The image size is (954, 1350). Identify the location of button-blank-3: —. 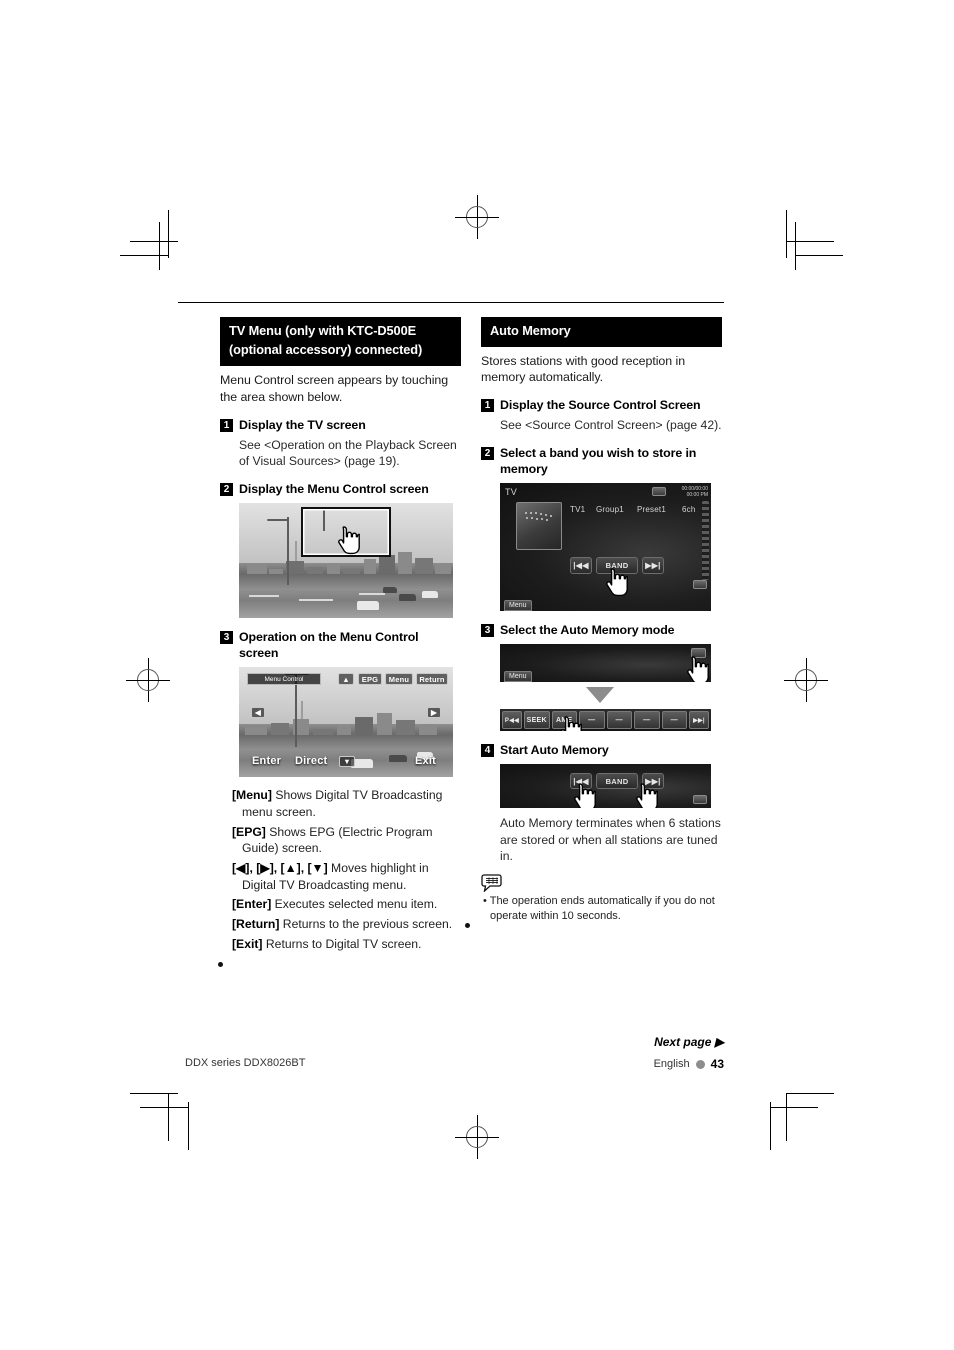
(647, 720).